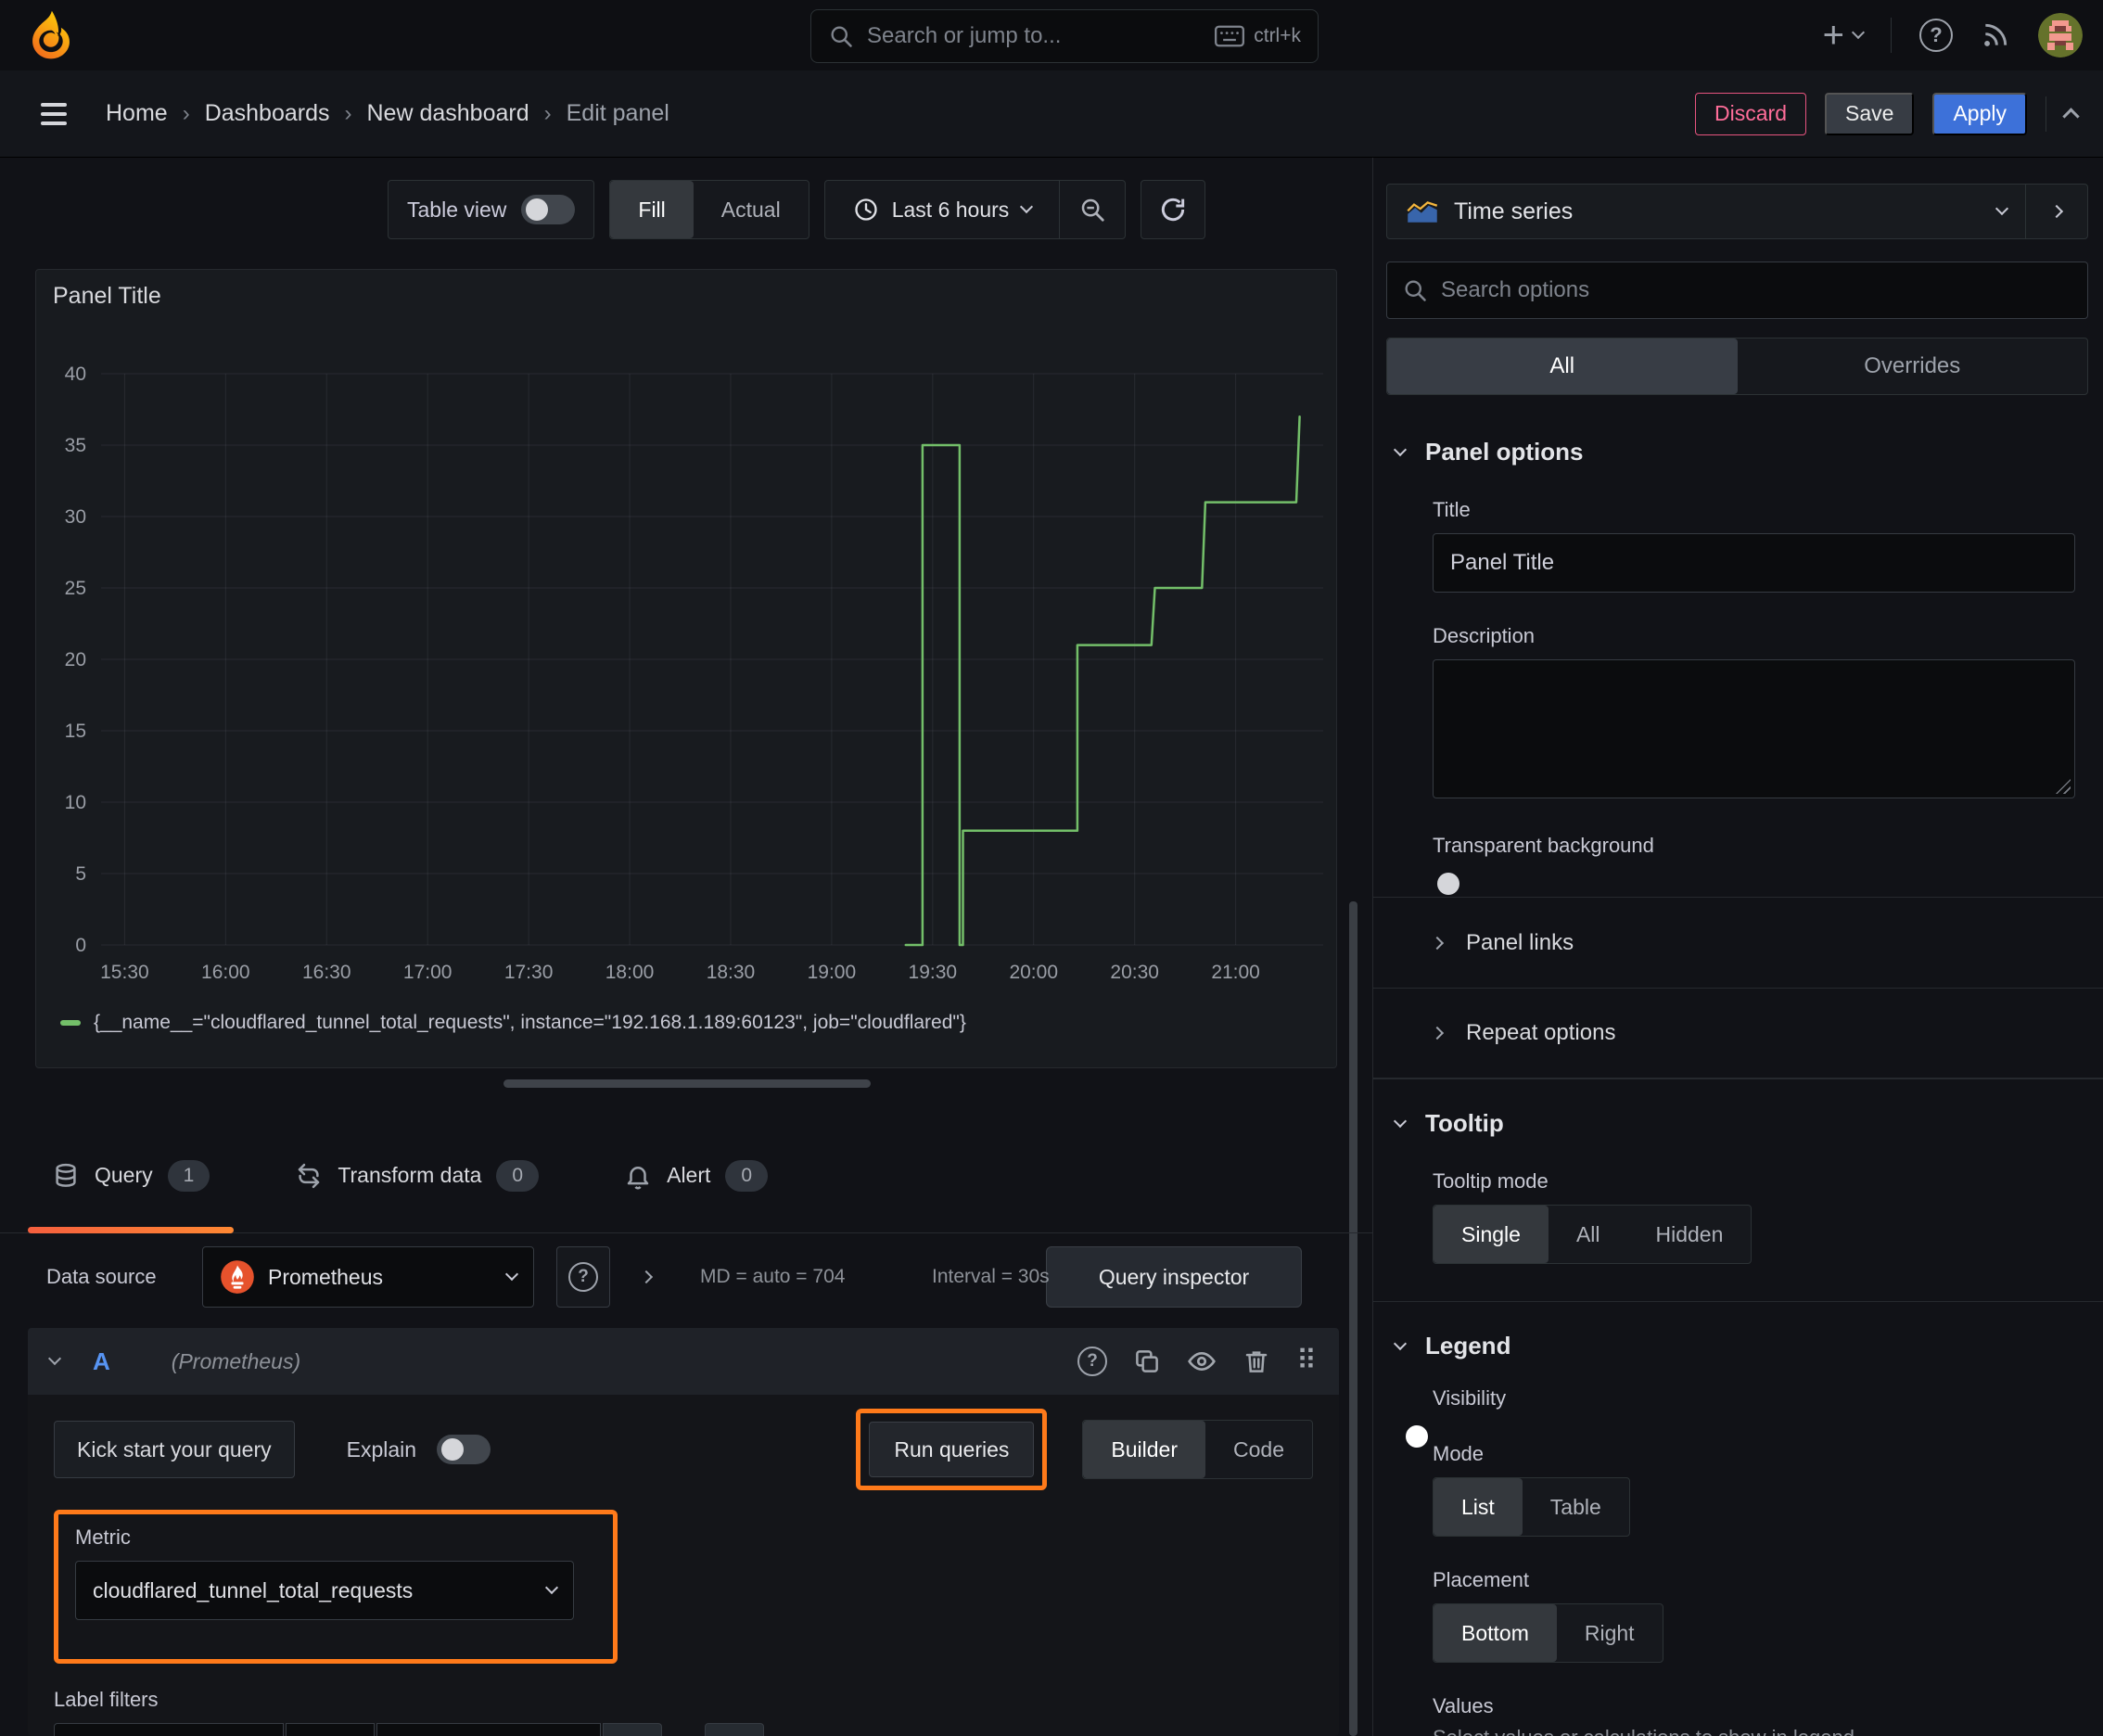 The image size is (2103, 1736). What do you see at coordinates (1174, 1277) in the screenshot?
I see `query-inspector-button: Query inspector` at bounding box center [1174, 1277].